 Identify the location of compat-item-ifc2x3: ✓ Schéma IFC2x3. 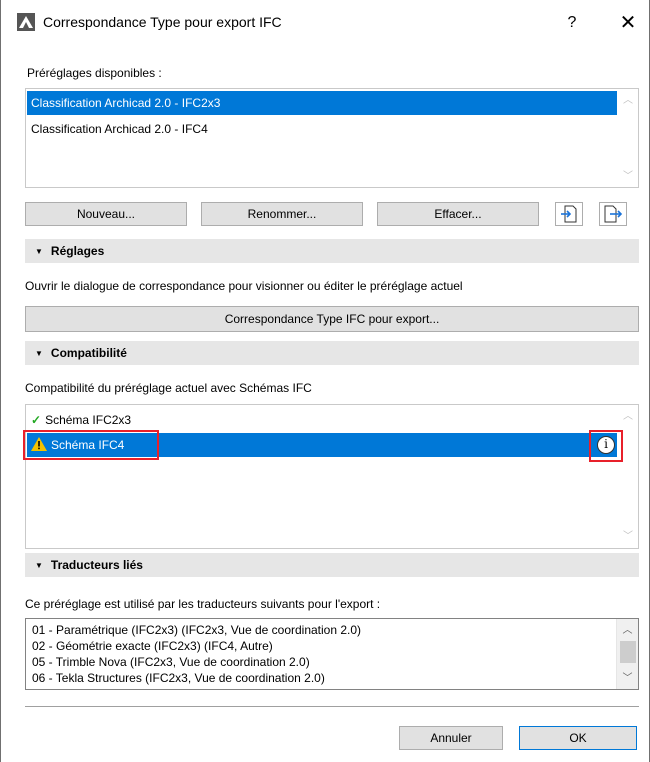
(322, 420).